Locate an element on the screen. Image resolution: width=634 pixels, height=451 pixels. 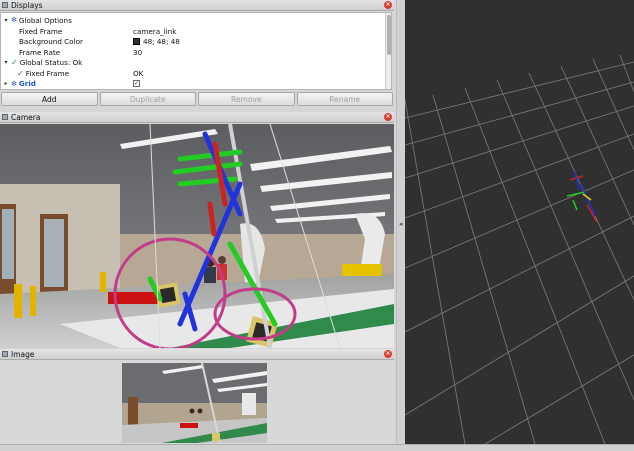
caret-icon: ▸ is located at coordinates (6, 83).